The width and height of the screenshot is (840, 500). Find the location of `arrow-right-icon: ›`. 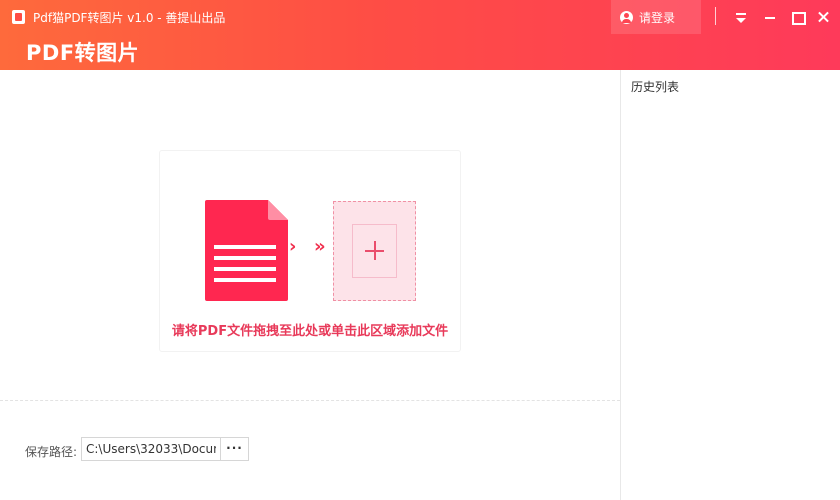

arrow-right-icon: › is located at coordinates (293, 246).